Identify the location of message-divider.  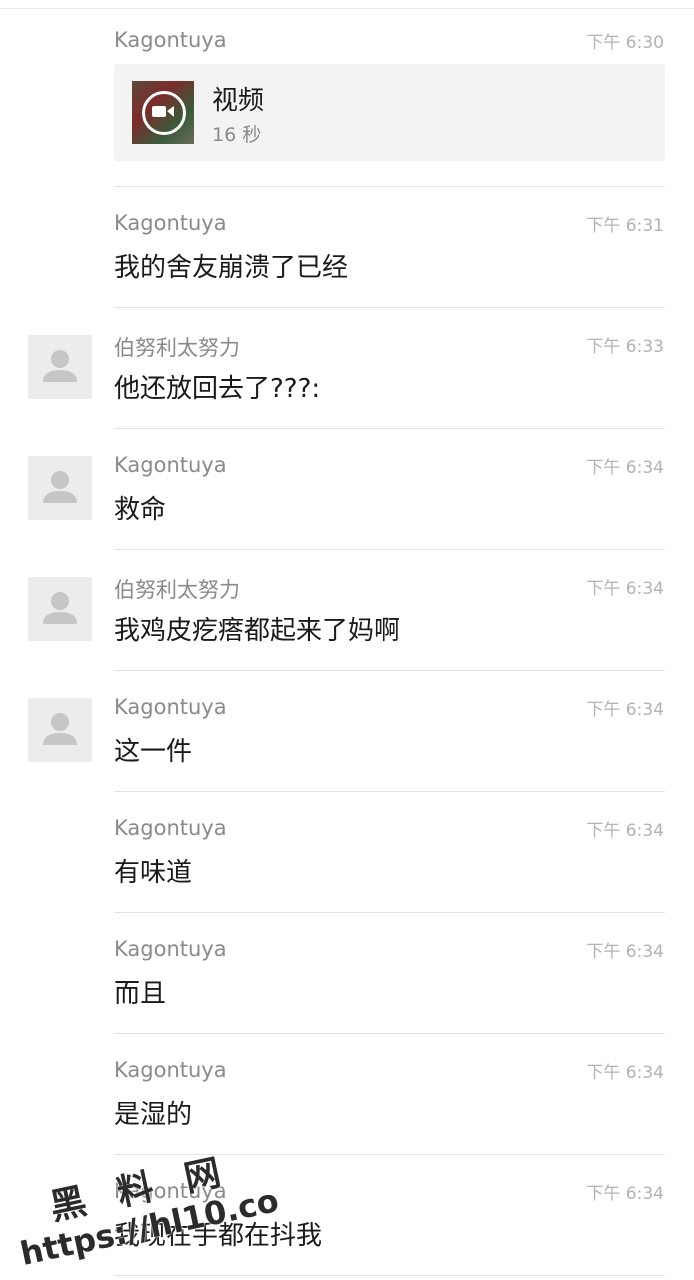
(389, 1275).